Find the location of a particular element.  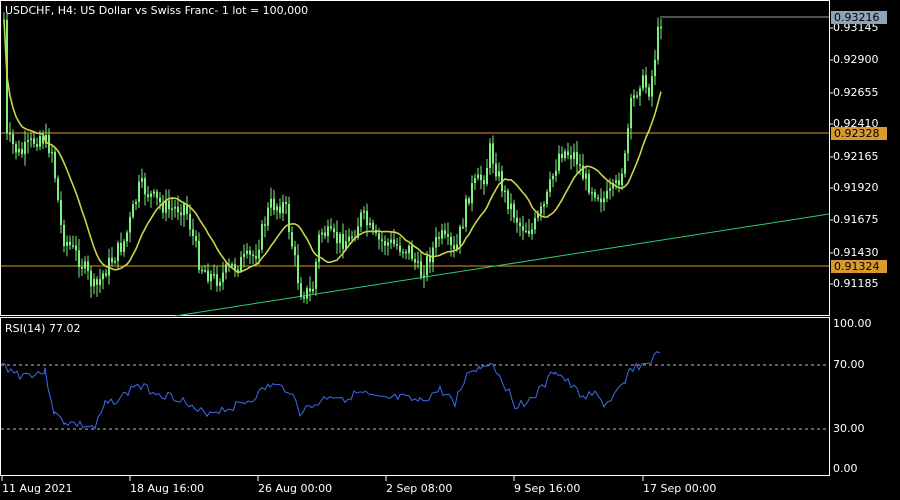

price-label-6: 0.91920 is located at coordinates (856, 187).